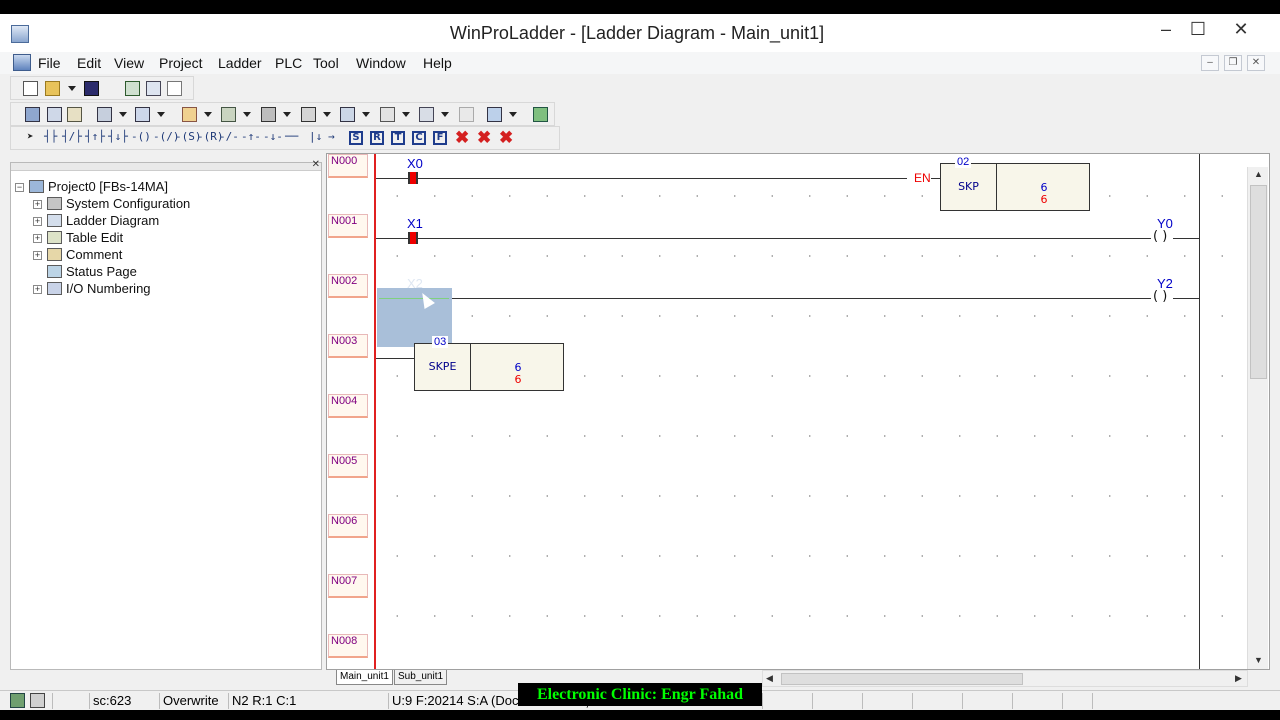  Describe the element at coordinates (1210, 63) in the screenshot. I see `mdi-minimize-button: –` at that location.